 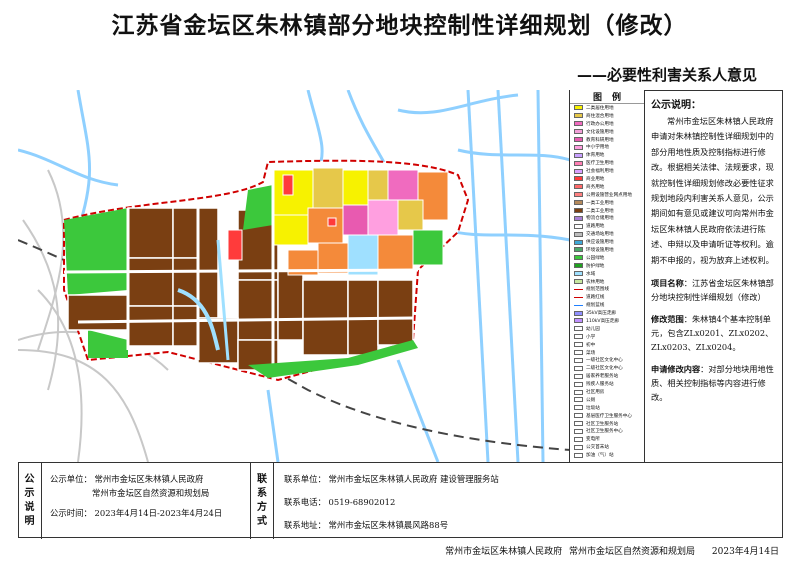 What do you see at coordinates (600, 385) in the screenshot?
I see `legend-label: 残疾人服务站` at bounding box center [600, 385].